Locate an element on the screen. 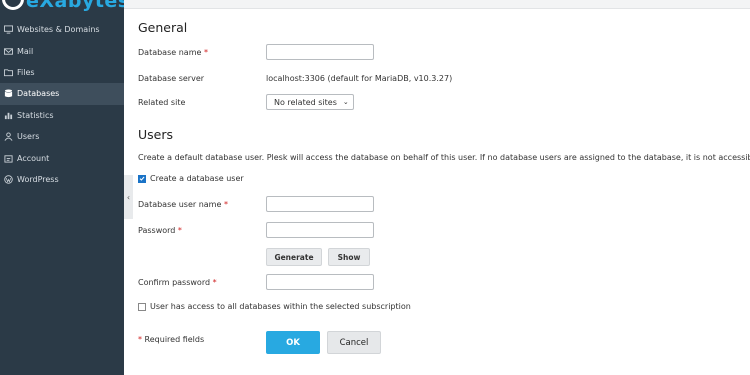 The image size is (750, 375). sidebar-item-label: Statistics is located at coordinates (35, 115).